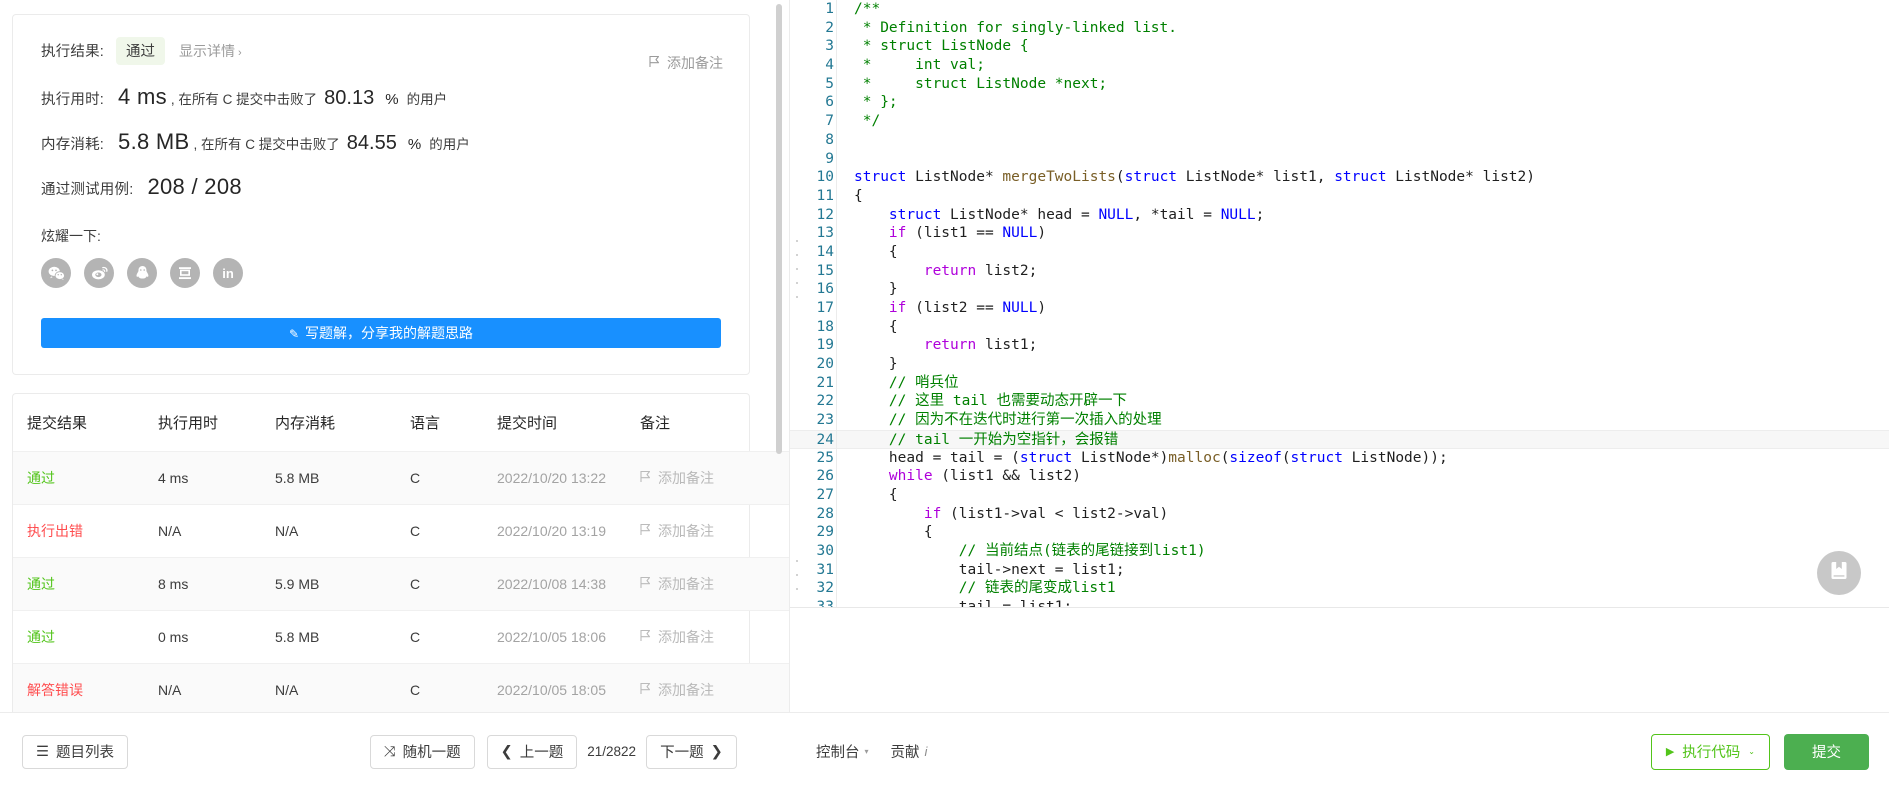 The height and width of the screenshot is (790, 1889). I want to click on prev-problem-button: ❮ 上一题, so click(532, 751).